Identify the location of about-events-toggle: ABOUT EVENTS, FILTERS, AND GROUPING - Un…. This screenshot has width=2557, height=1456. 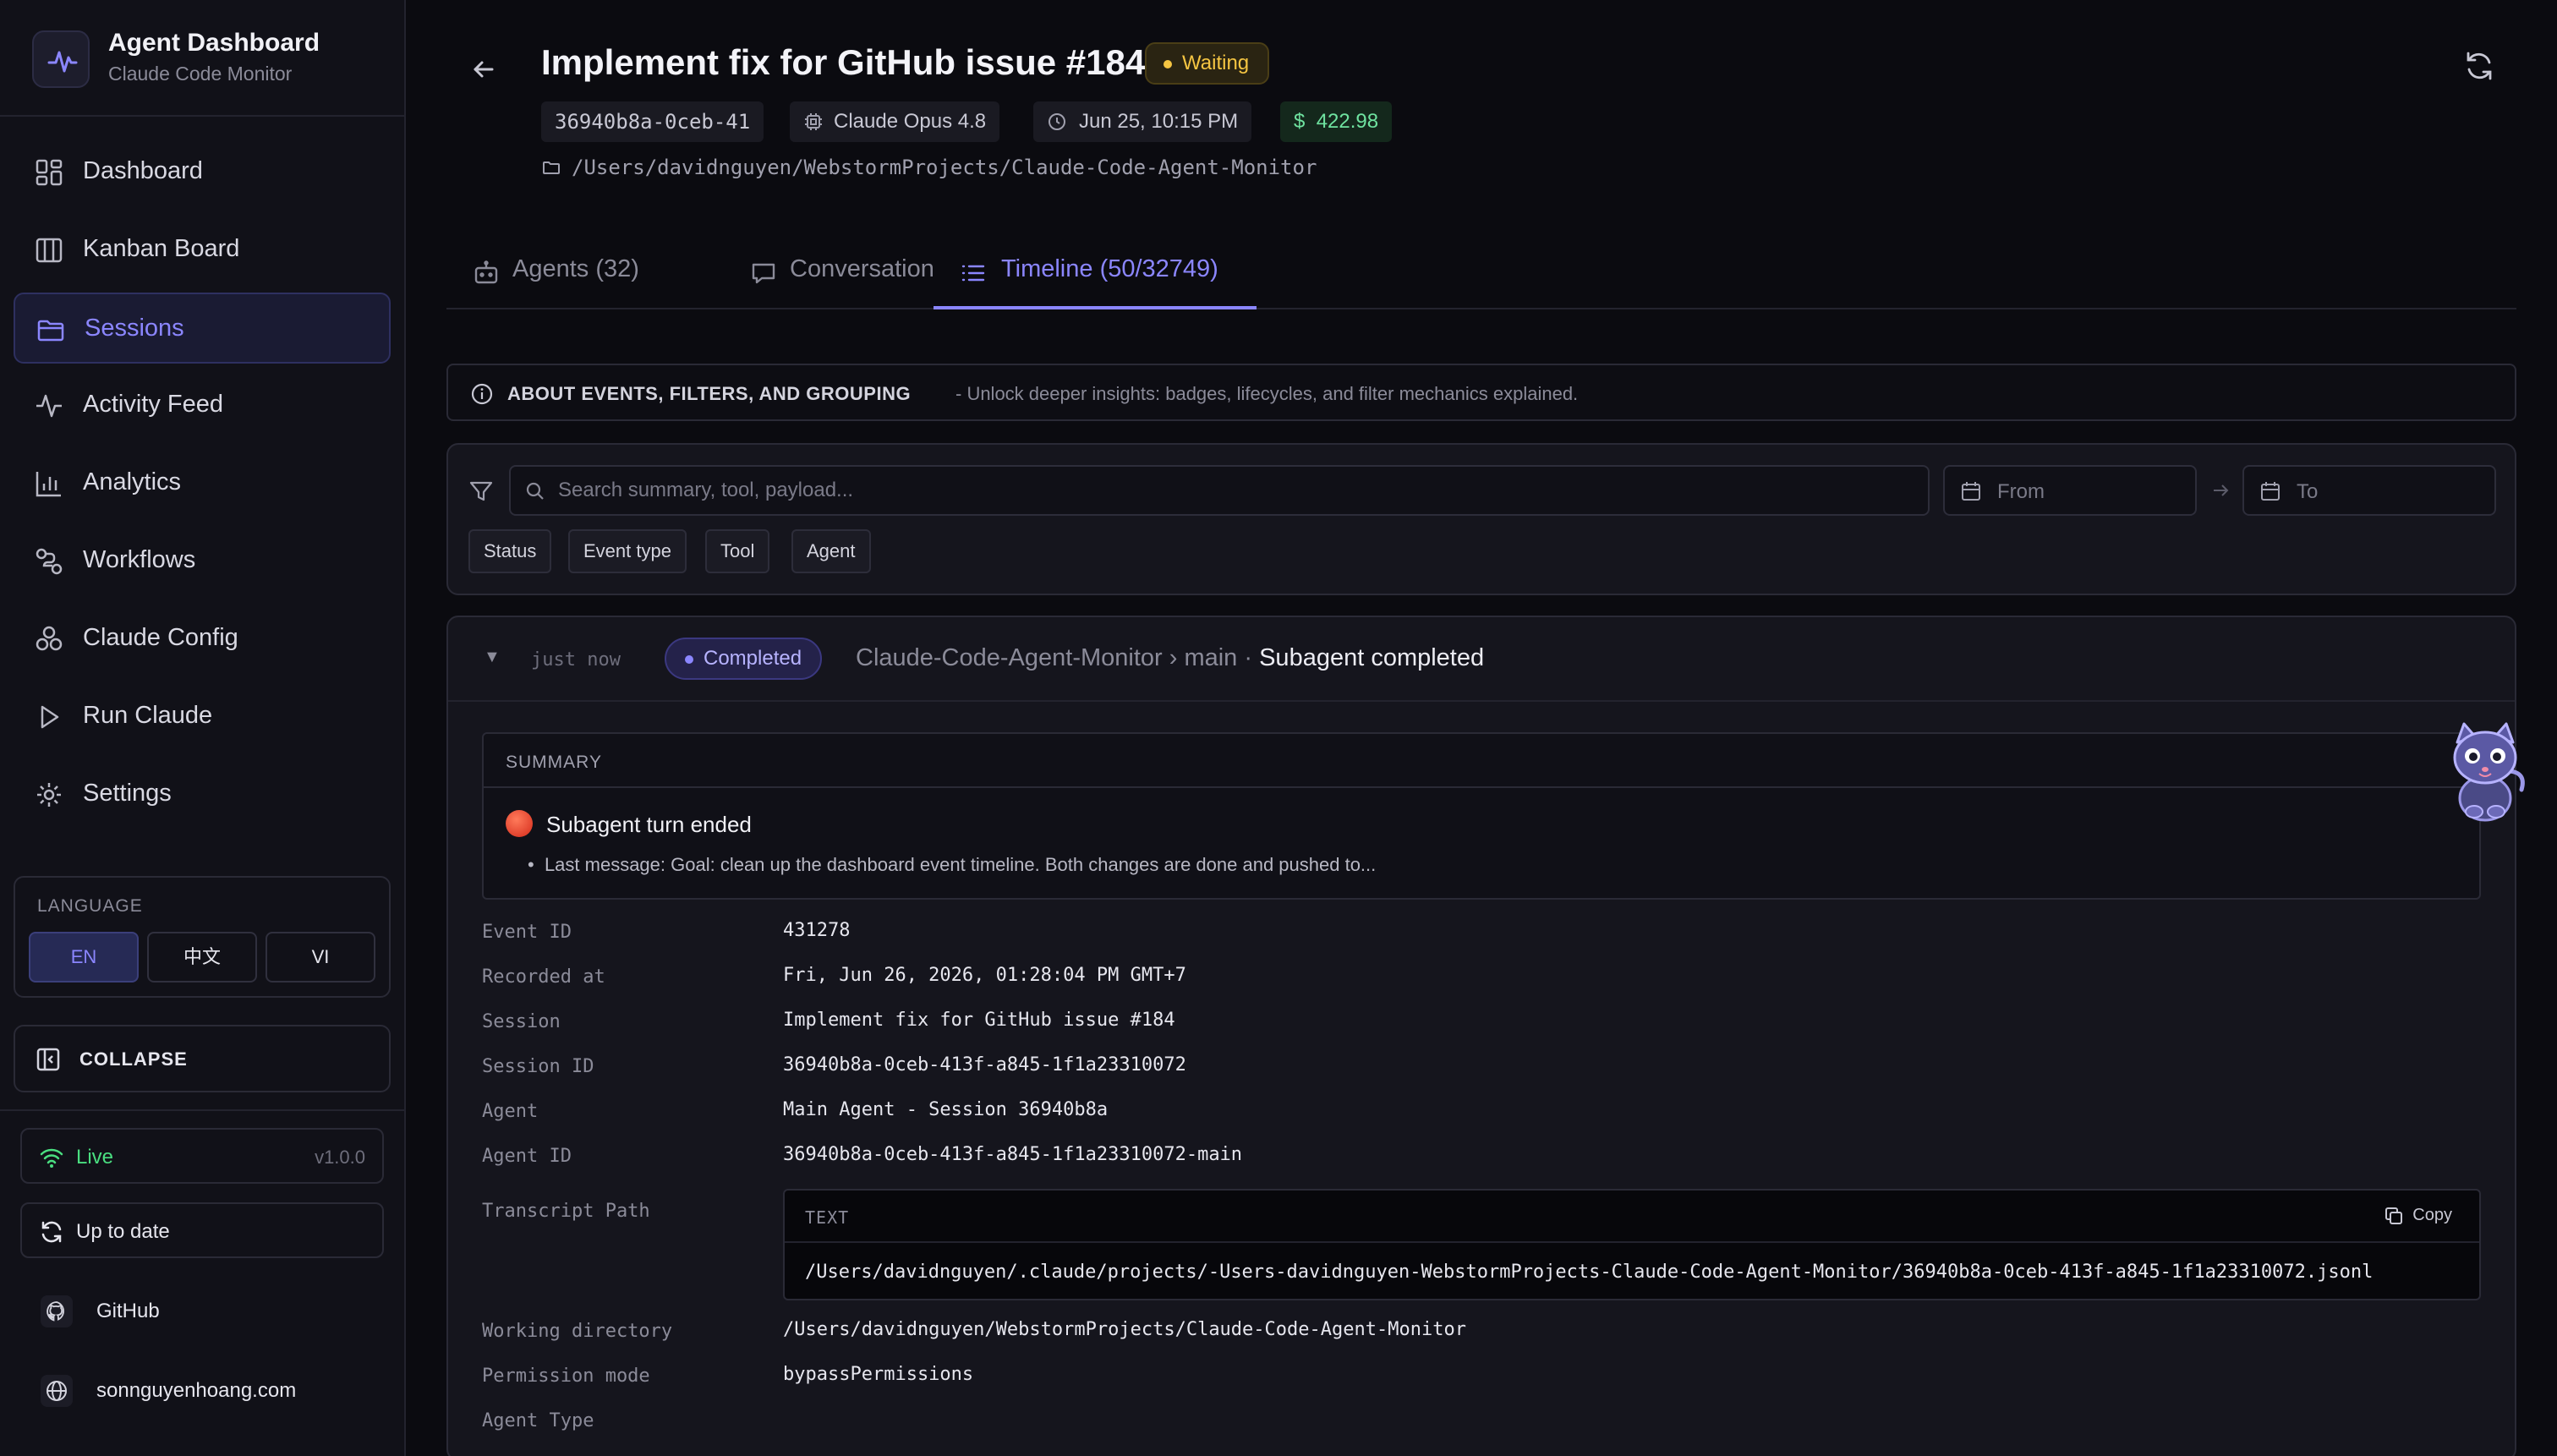
(1481, 392).